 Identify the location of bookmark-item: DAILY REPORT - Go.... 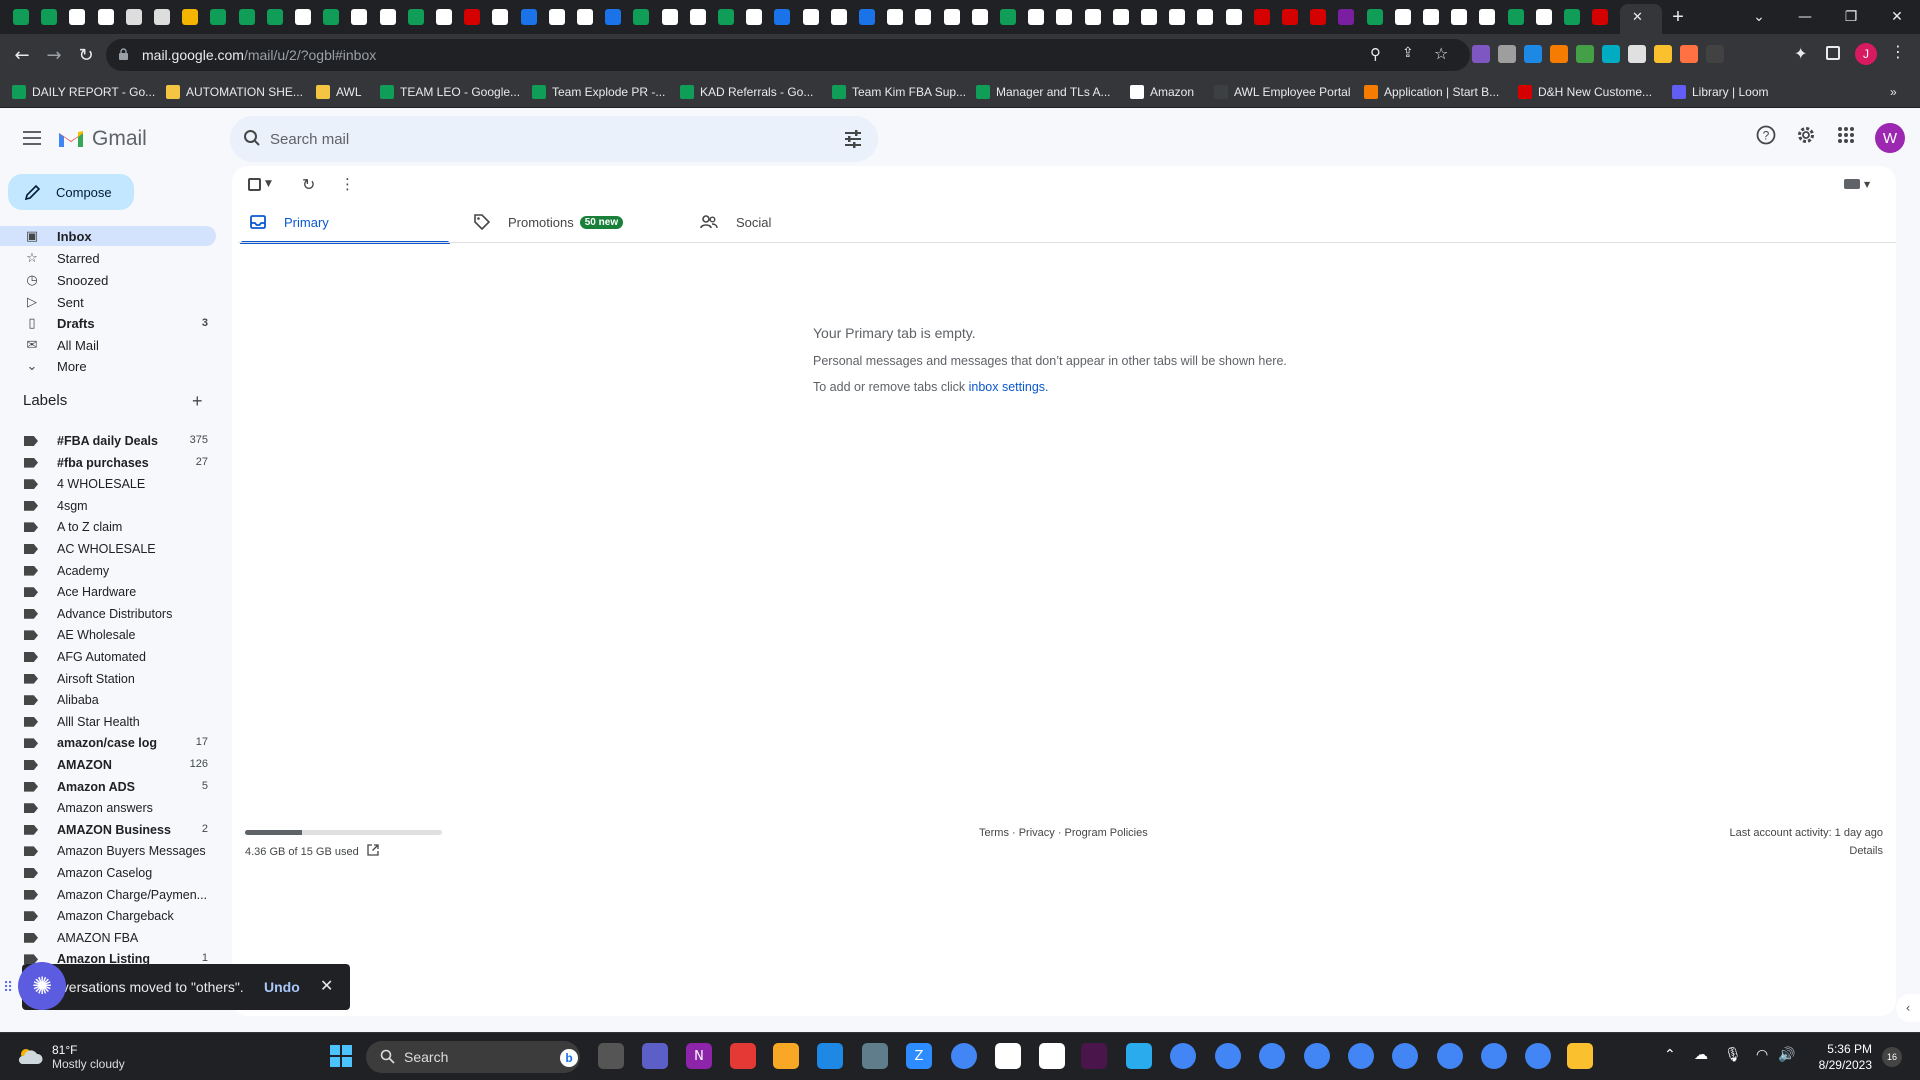
(83, 92).